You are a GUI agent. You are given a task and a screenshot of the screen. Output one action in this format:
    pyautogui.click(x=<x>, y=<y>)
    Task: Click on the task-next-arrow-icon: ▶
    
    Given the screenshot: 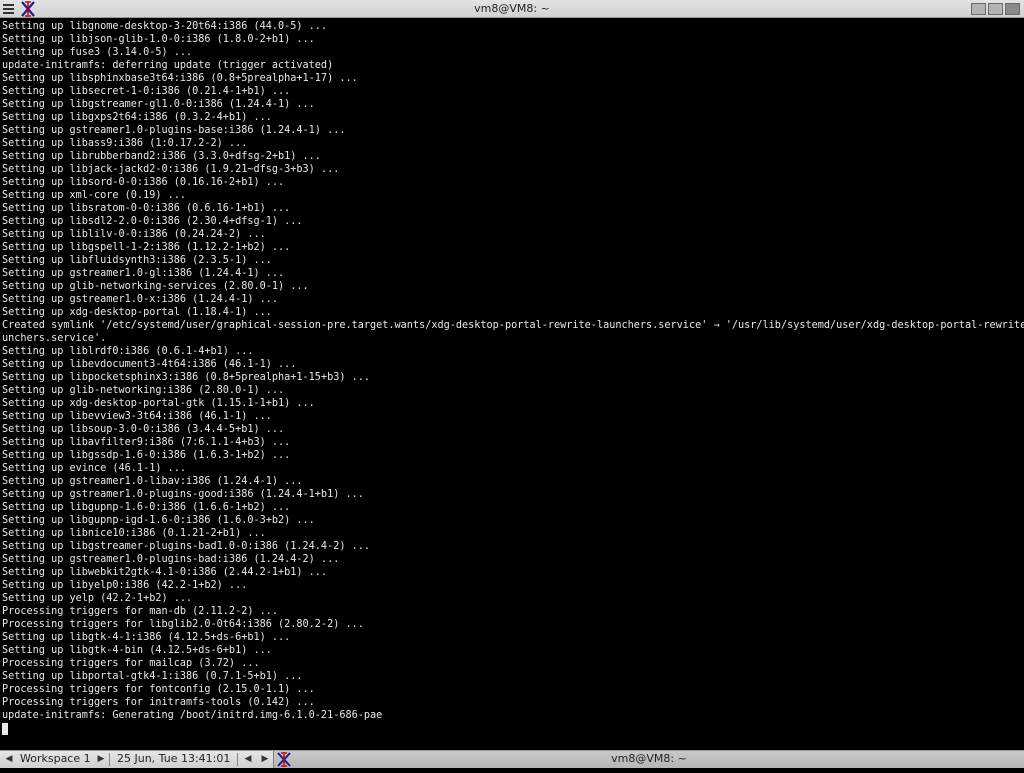 What is the action you would take?
    pyautogui.click(x=265, y=759)
    